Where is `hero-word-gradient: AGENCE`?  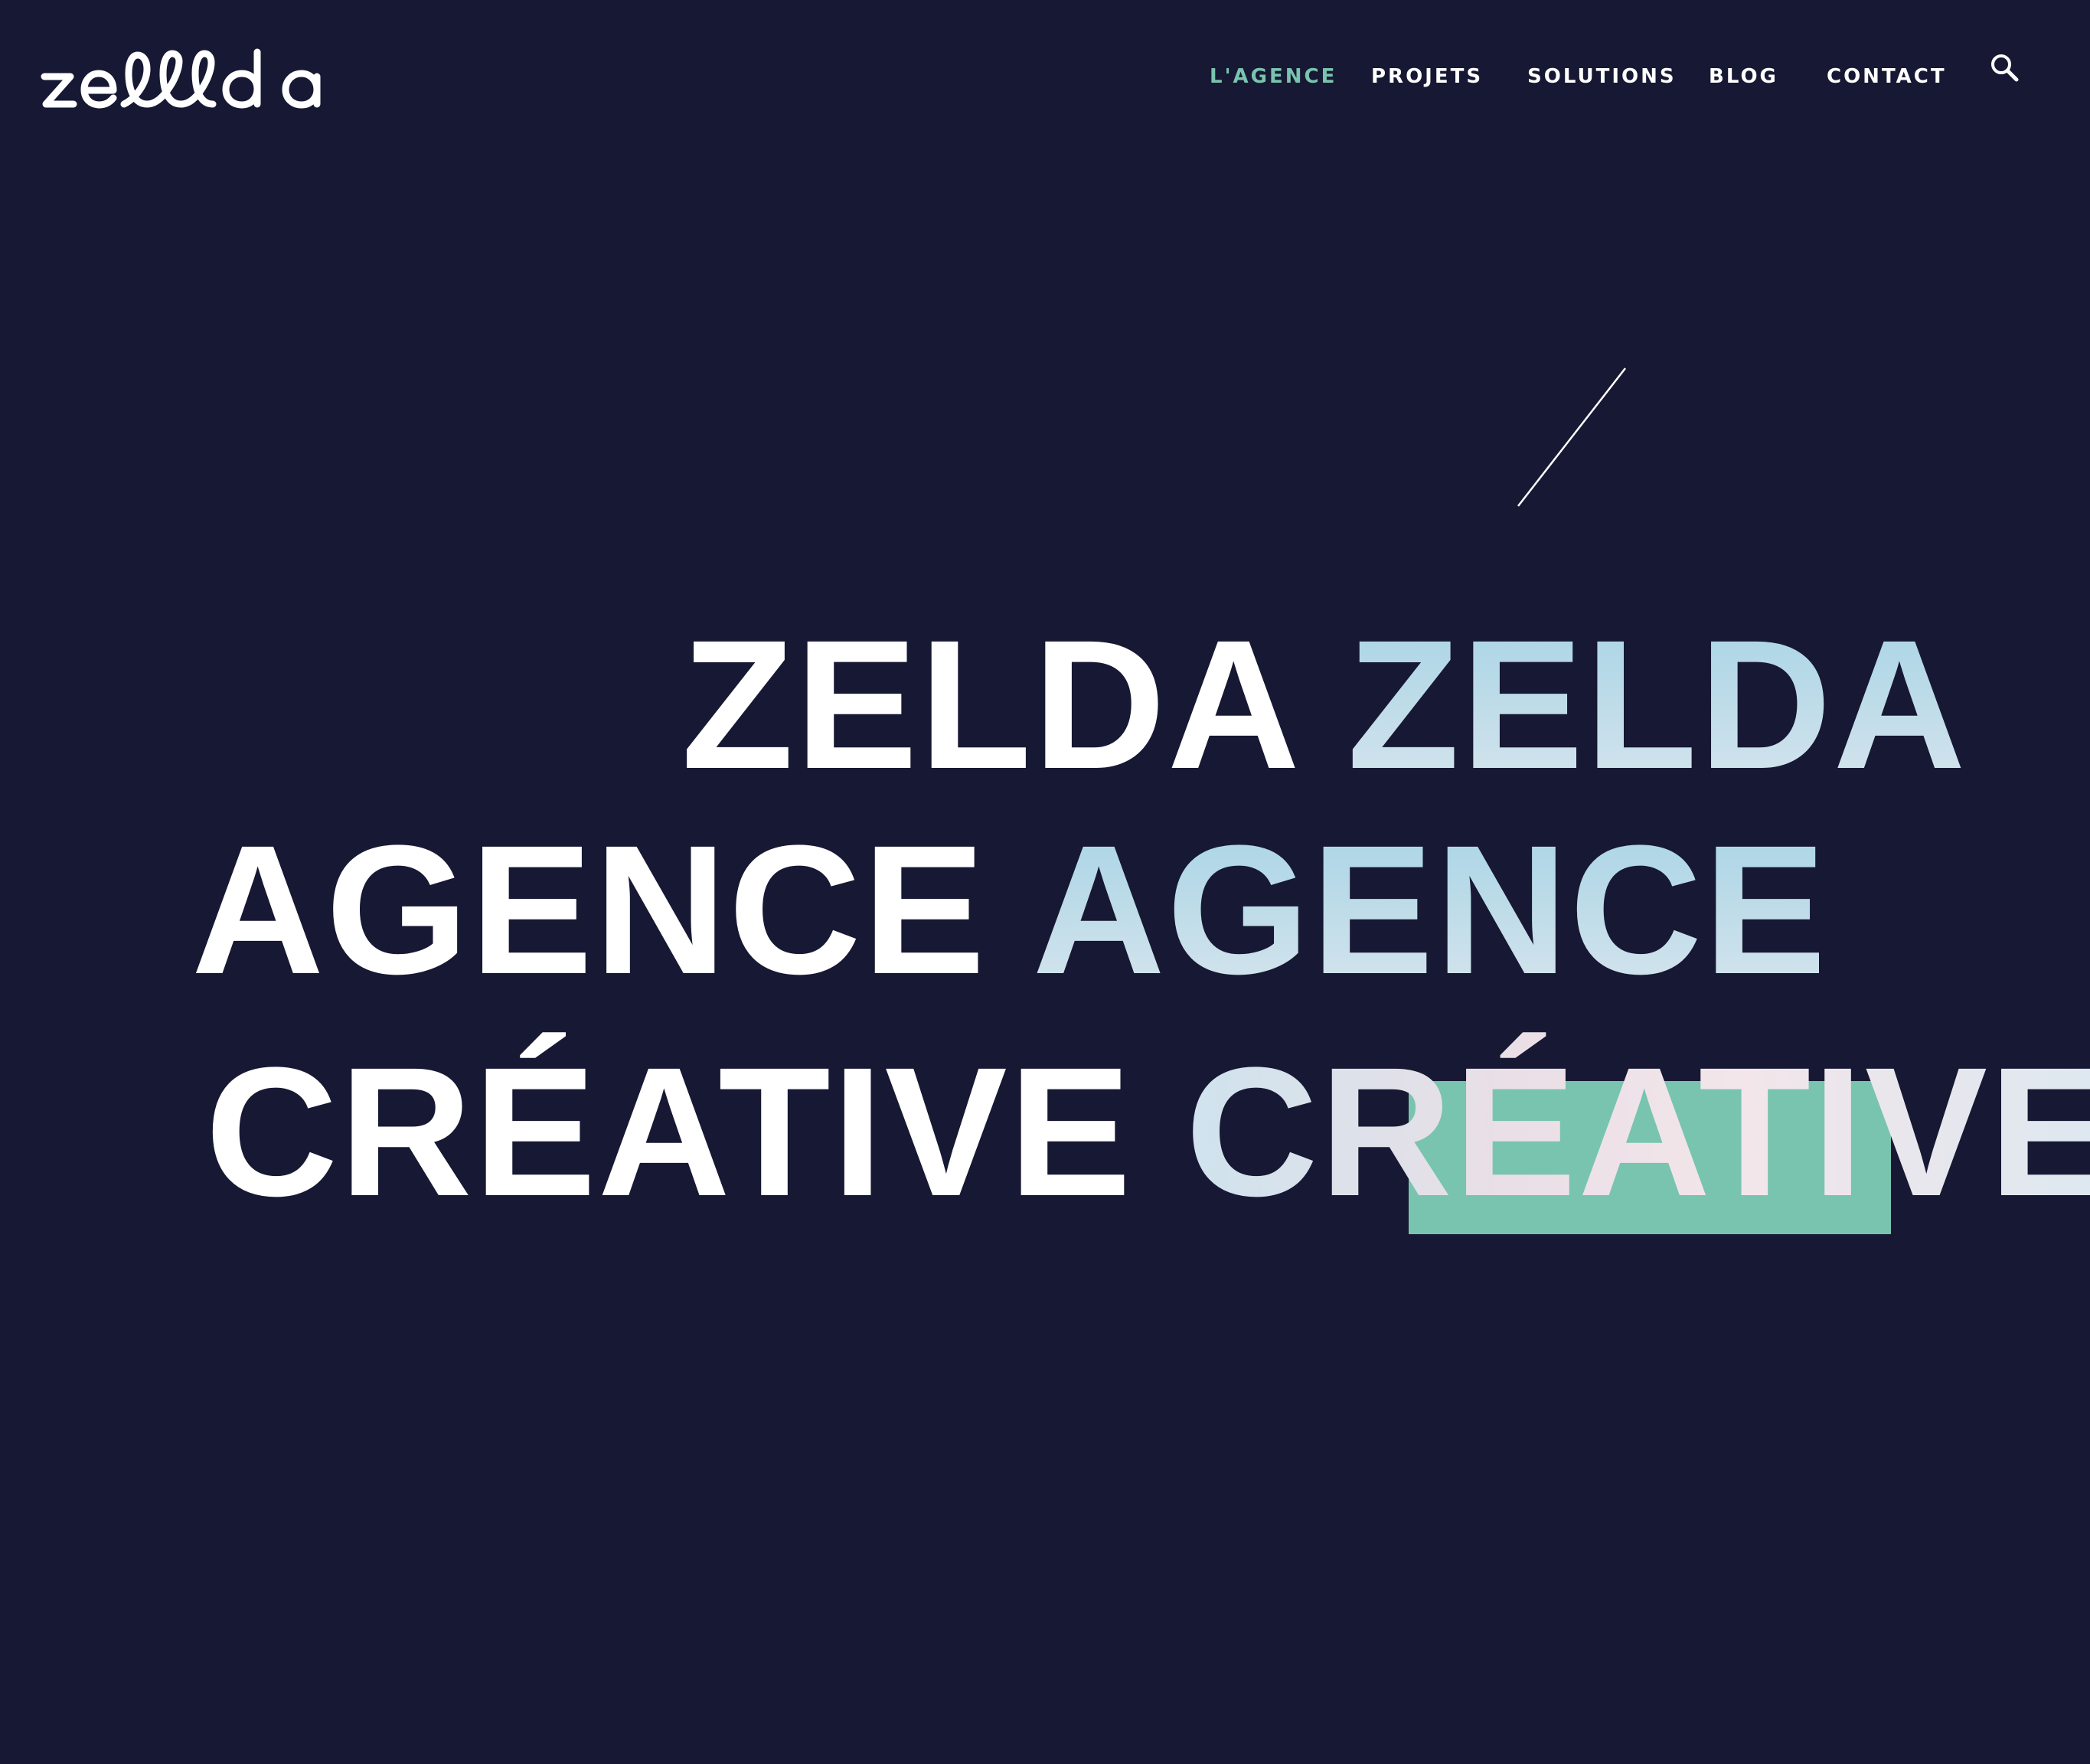
hero-word-gradient: AGENCE is located at coordinates (1430, 909).